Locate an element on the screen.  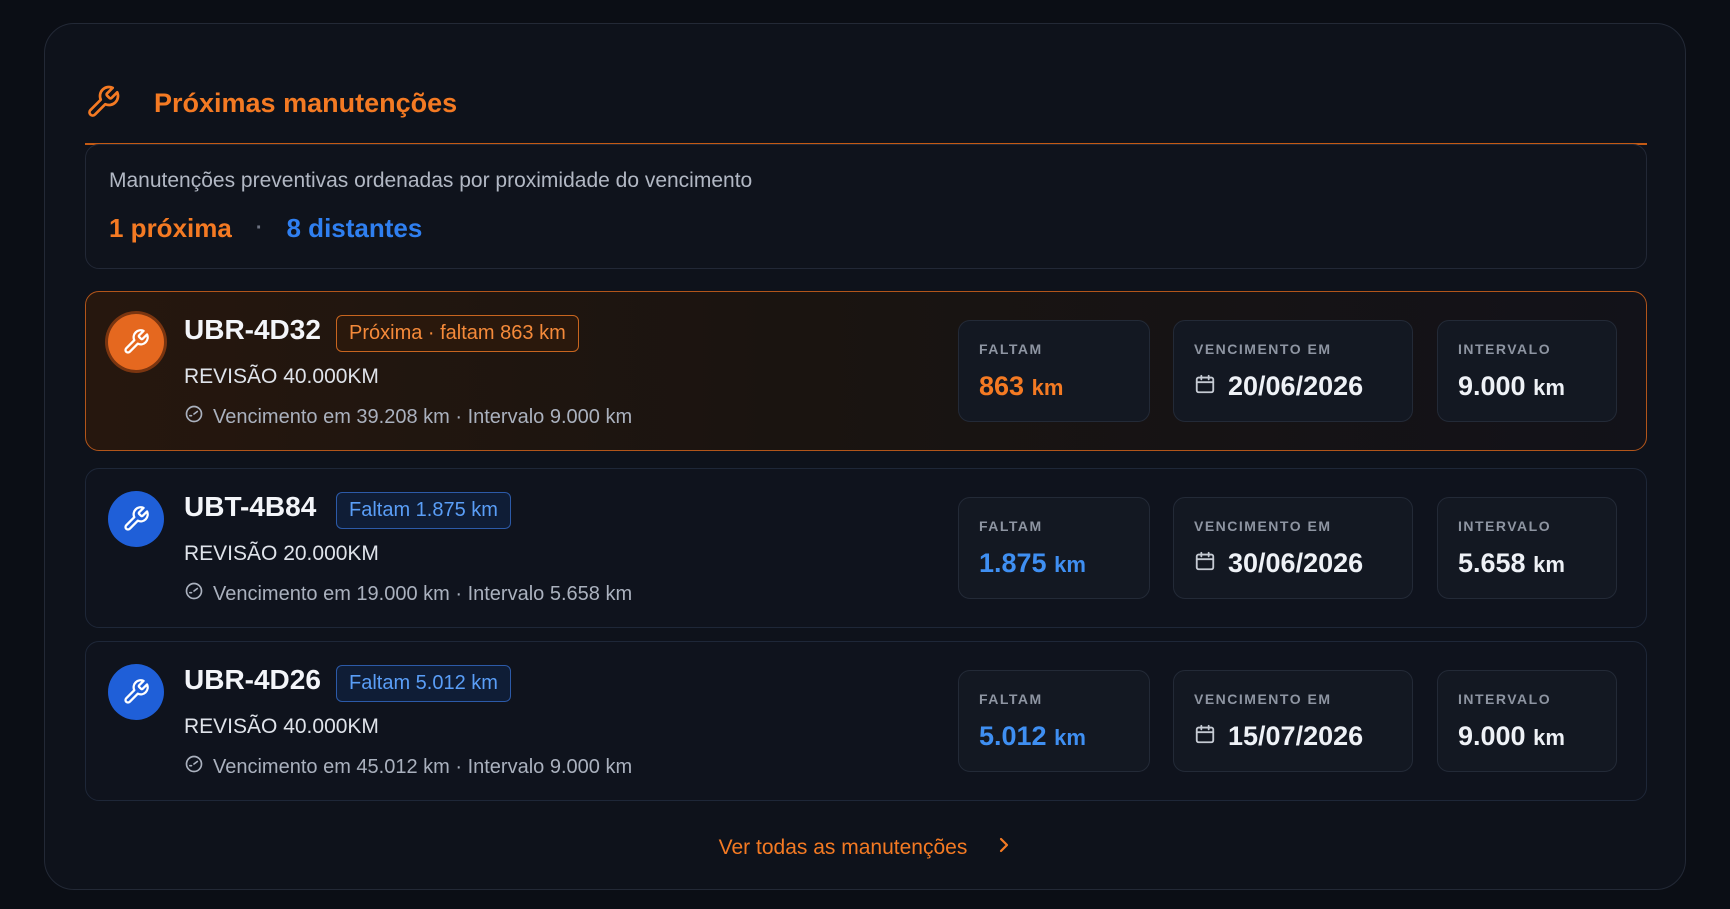
remaining-box: FALTAM 1.875 km is located at coordinates (1054, 548).